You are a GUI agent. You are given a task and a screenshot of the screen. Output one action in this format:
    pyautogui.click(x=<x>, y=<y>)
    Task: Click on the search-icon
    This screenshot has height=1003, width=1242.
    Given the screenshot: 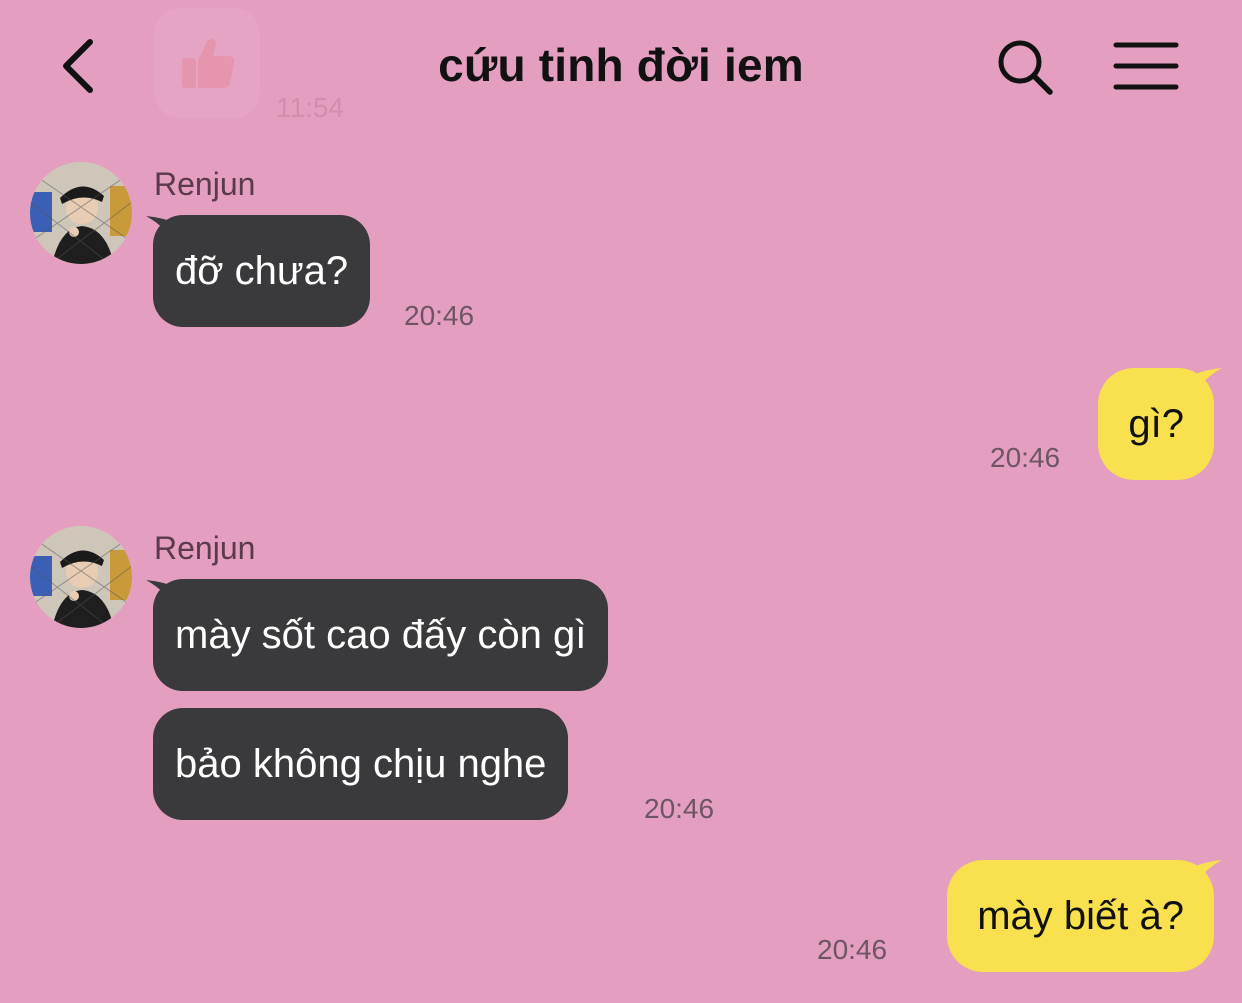 What is the action you would take?
    pyautogui.click(x=1025, y=67)
    